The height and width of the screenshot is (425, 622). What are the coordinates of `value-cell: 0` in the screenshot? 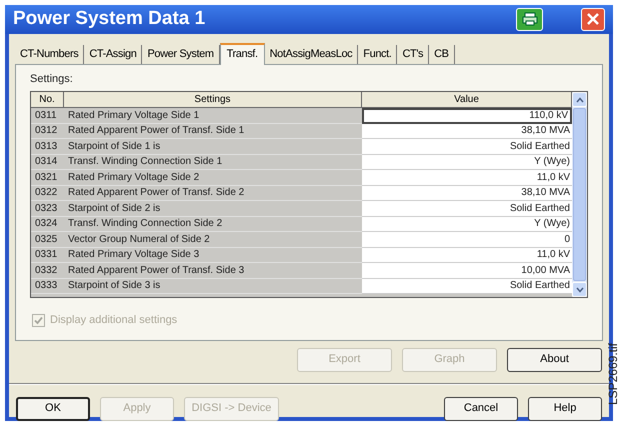 It's located at (467, 240).